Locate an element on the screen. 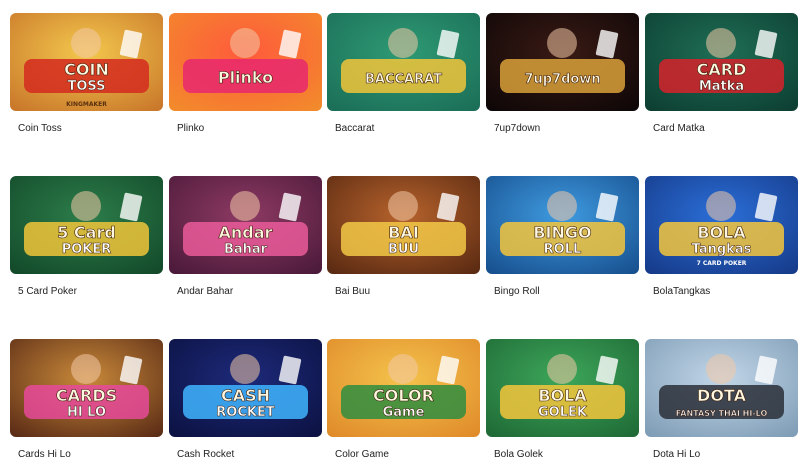  game-thumbnail: COIN TOSS KINGMAKER is located at coordinates (86, 62).